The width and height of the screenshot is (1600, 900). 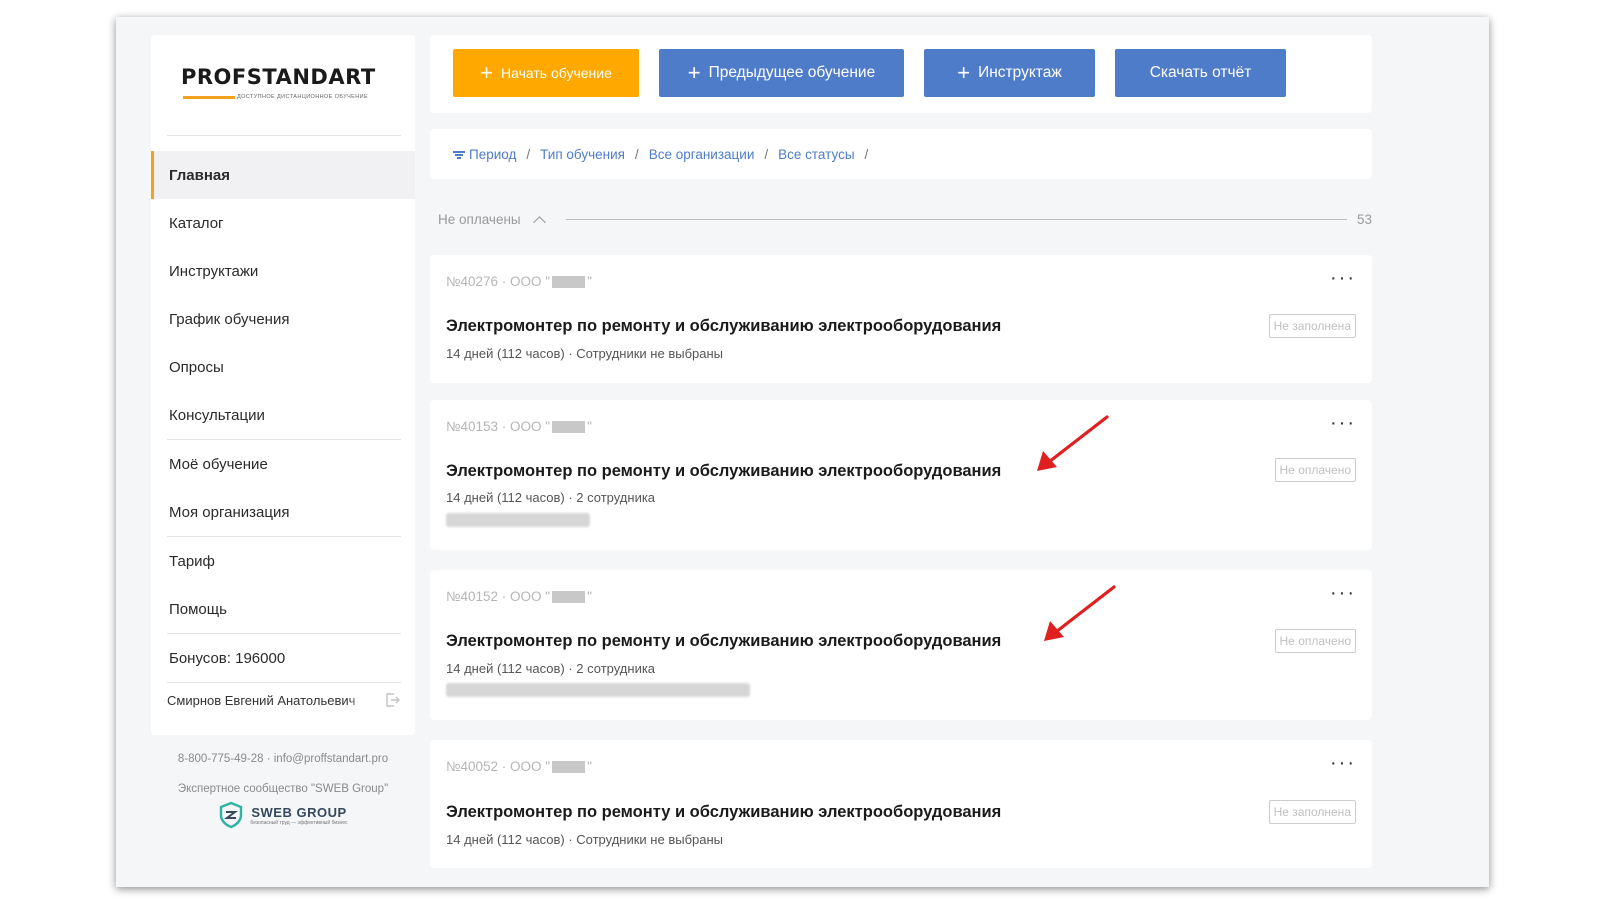 I want to click on user-name: Смирнов Евгений Анатольевич, so click(x=269, y=700).